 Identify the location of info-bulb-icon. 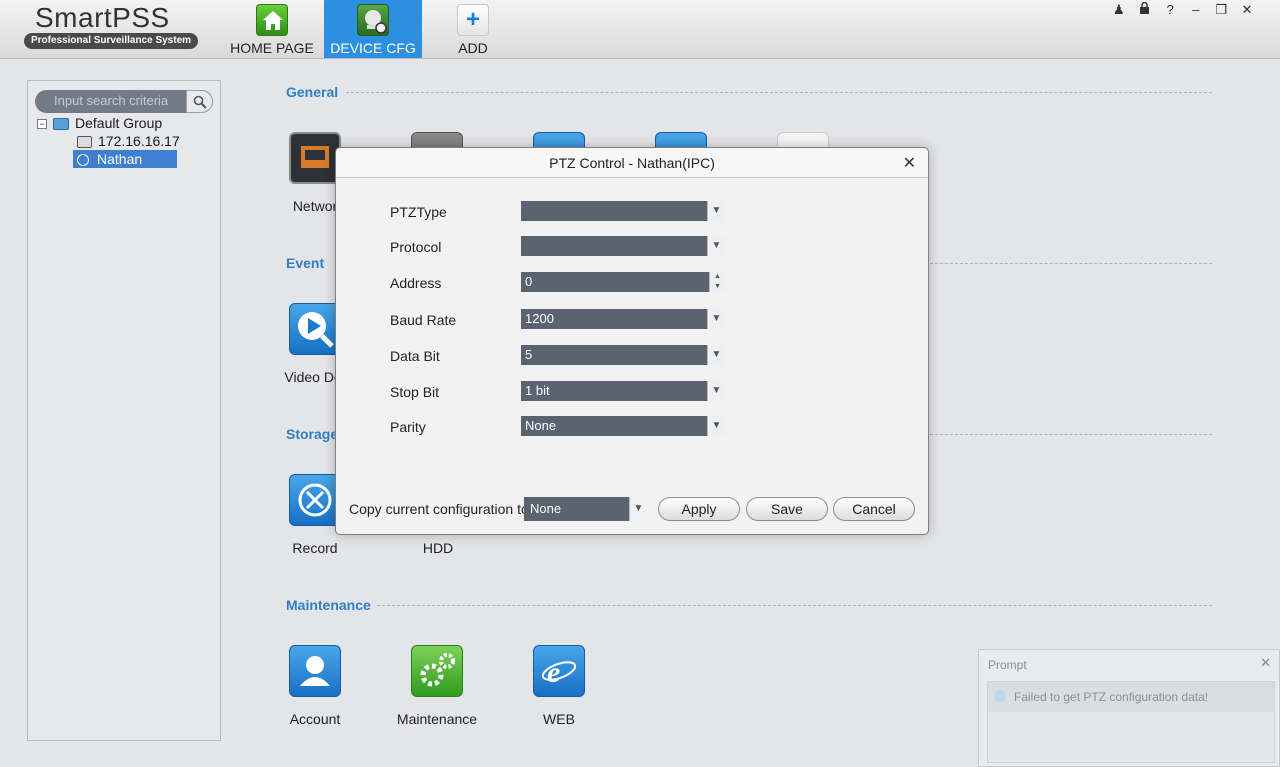
(1000, 696).